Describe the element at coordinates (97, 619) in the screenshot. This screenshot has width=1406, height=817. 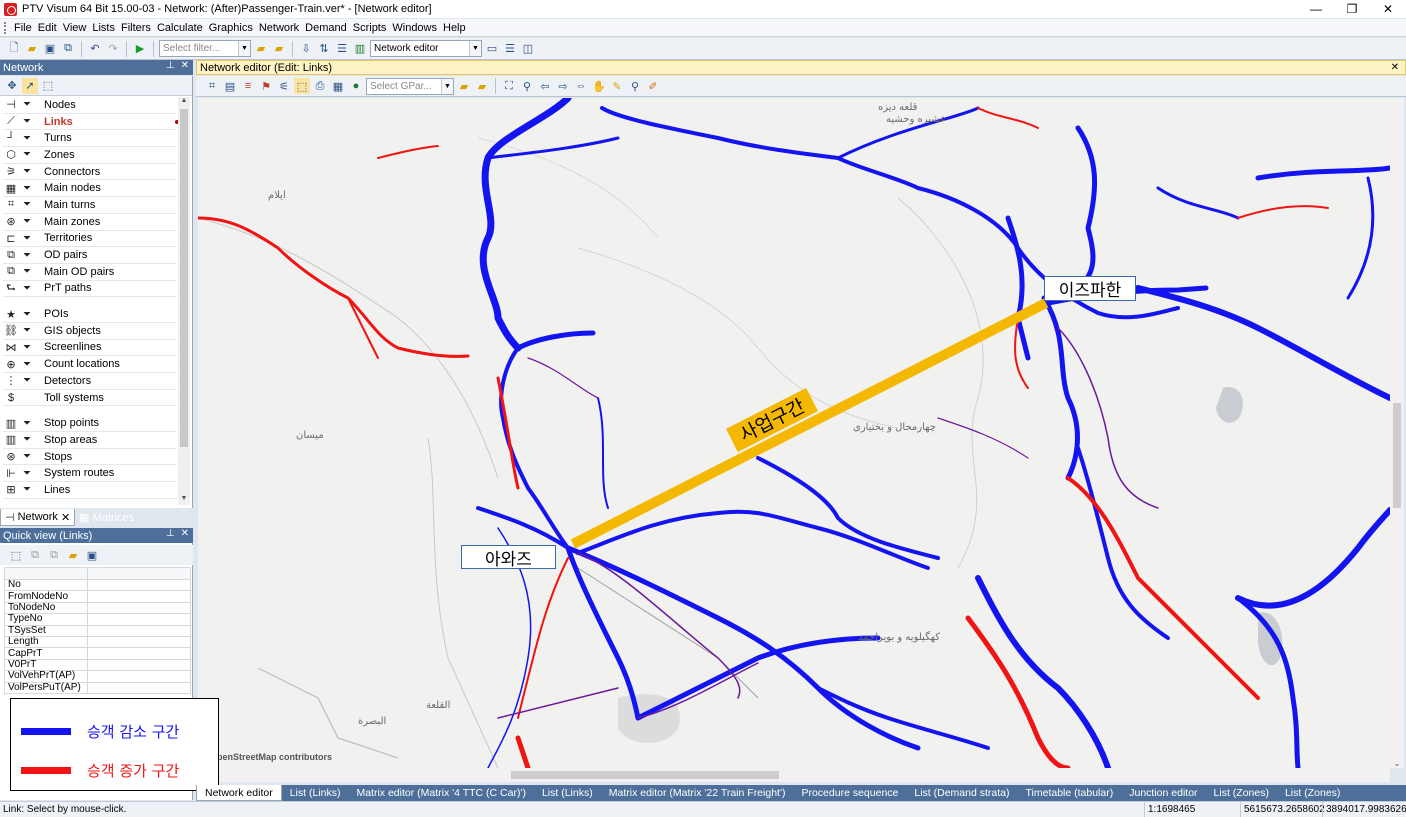
I see `table-row: TypeNo` at that location.